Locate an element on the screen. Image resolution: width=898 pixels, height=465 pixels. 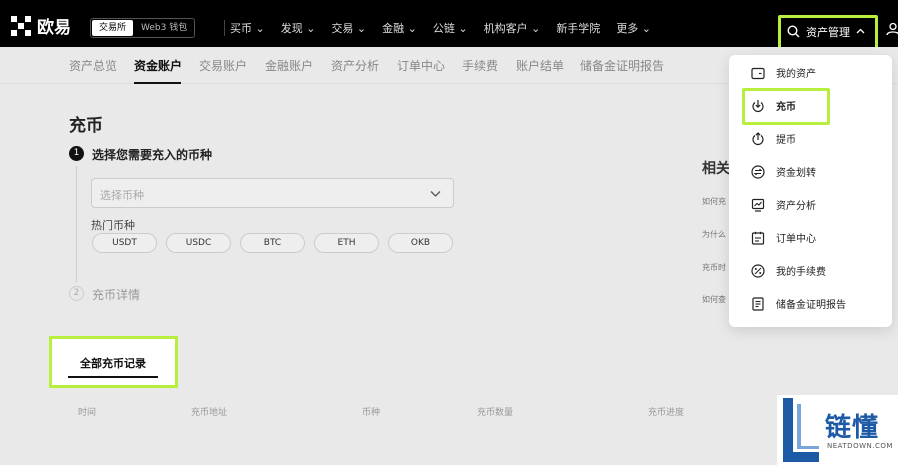
column-amount: 充币数量 is located at coordinates (495, 413).